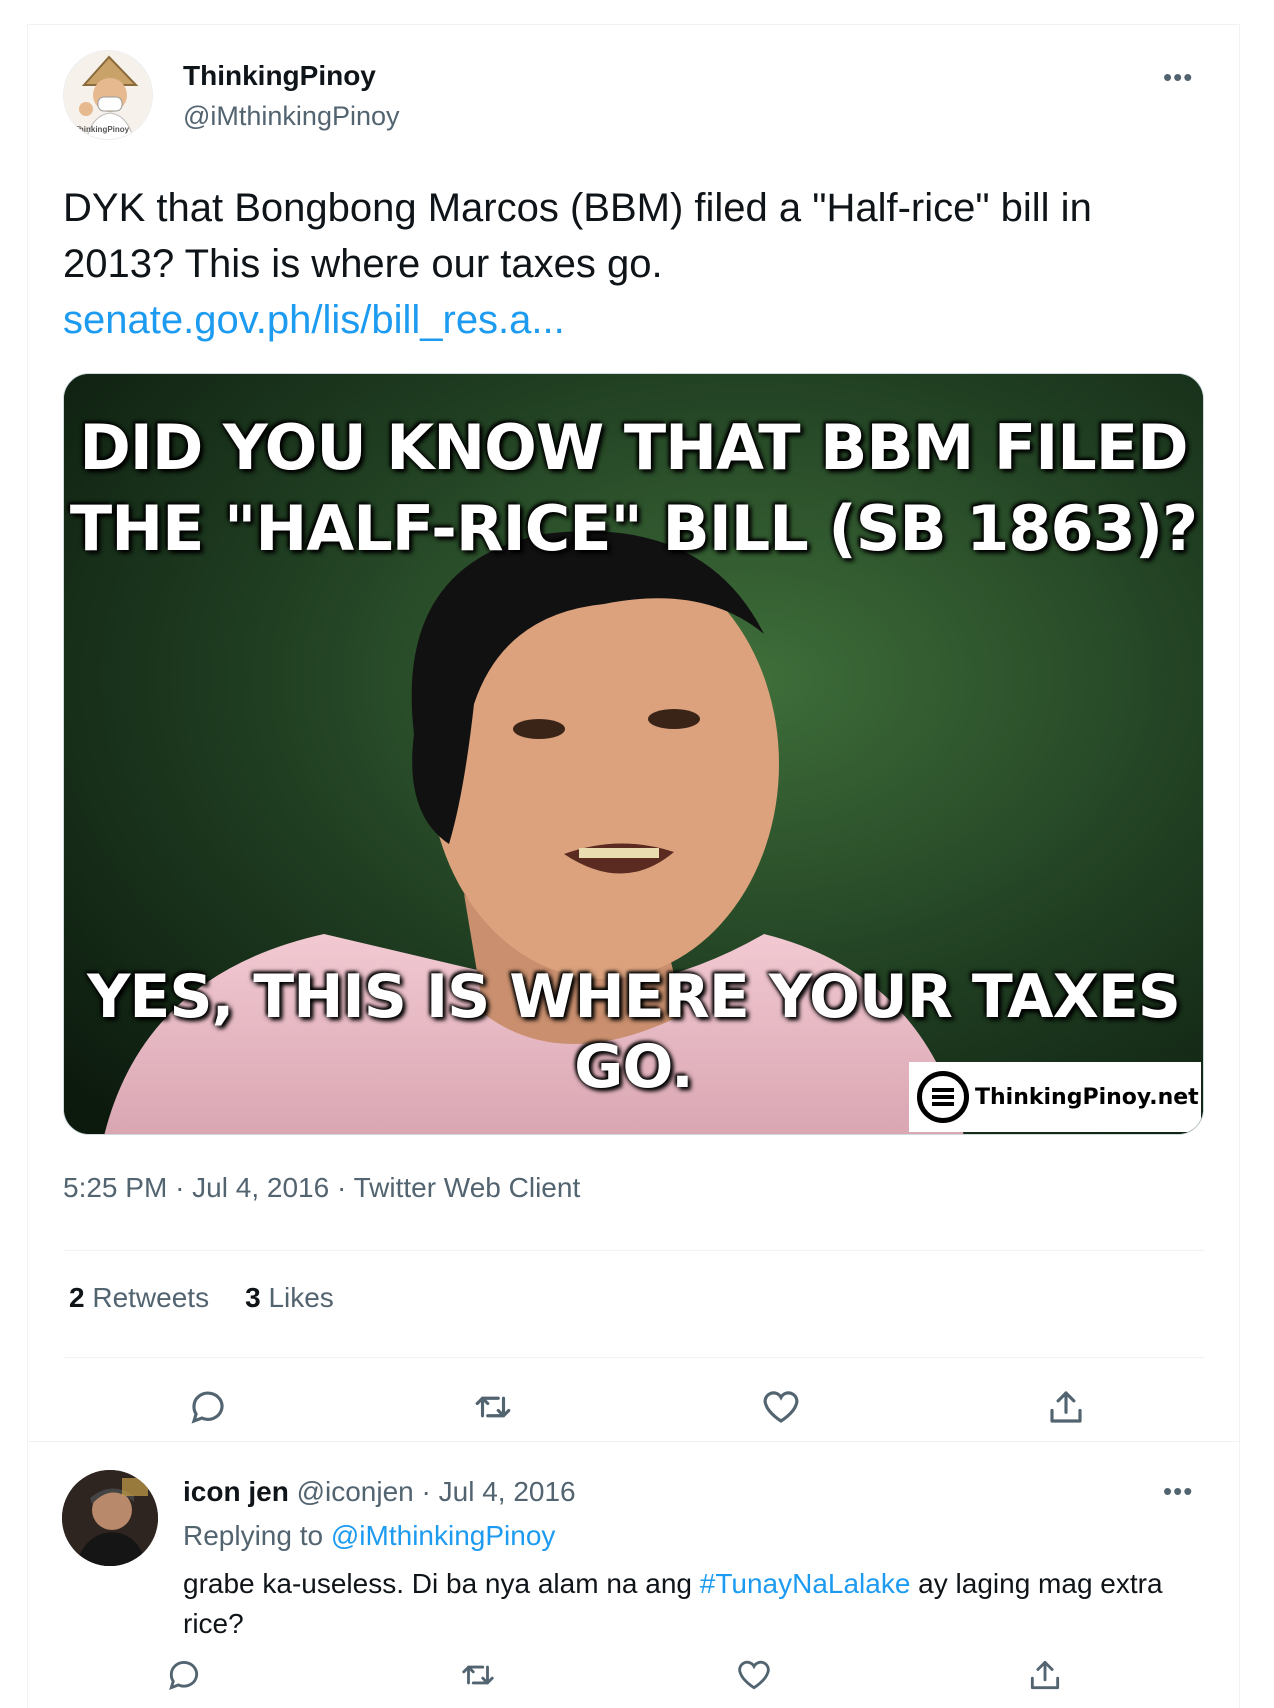  I want to click on reply-header: icon jen @iconjen · Jul 4, 2016, so click(379, 1492).